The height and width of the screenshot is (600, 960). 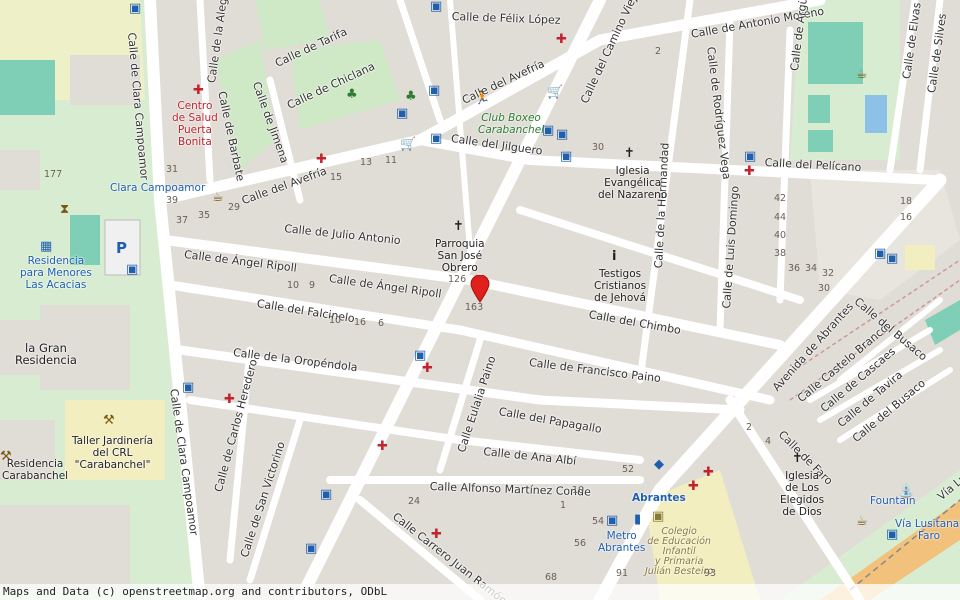 What do you see at coordinates (906, 491) in the screenshot?
I see `fountain-icon: ⛲` at bounding box center [906, 491].